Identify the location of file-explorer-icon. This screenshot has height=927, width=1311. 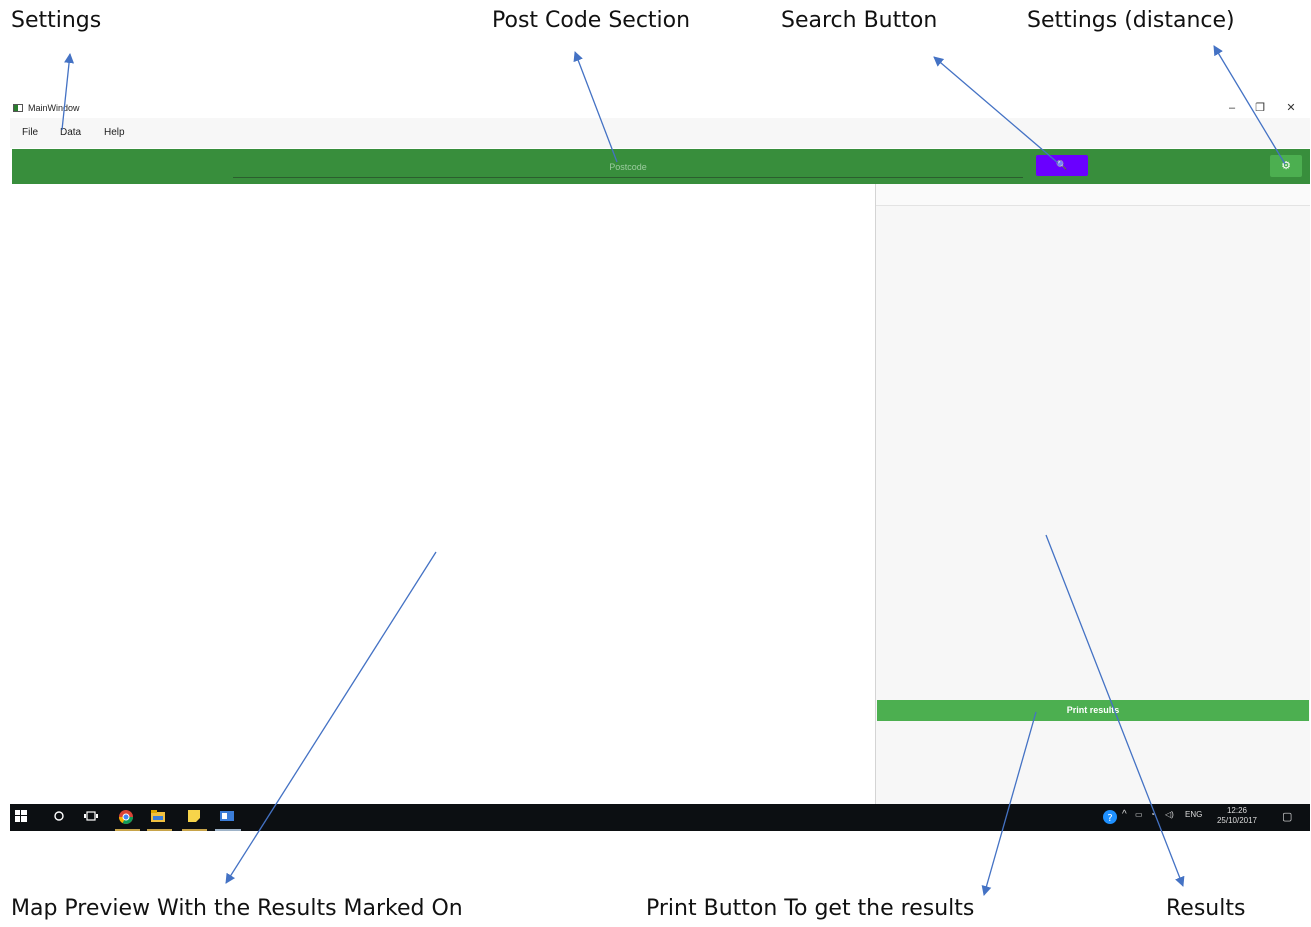
(158, 817).